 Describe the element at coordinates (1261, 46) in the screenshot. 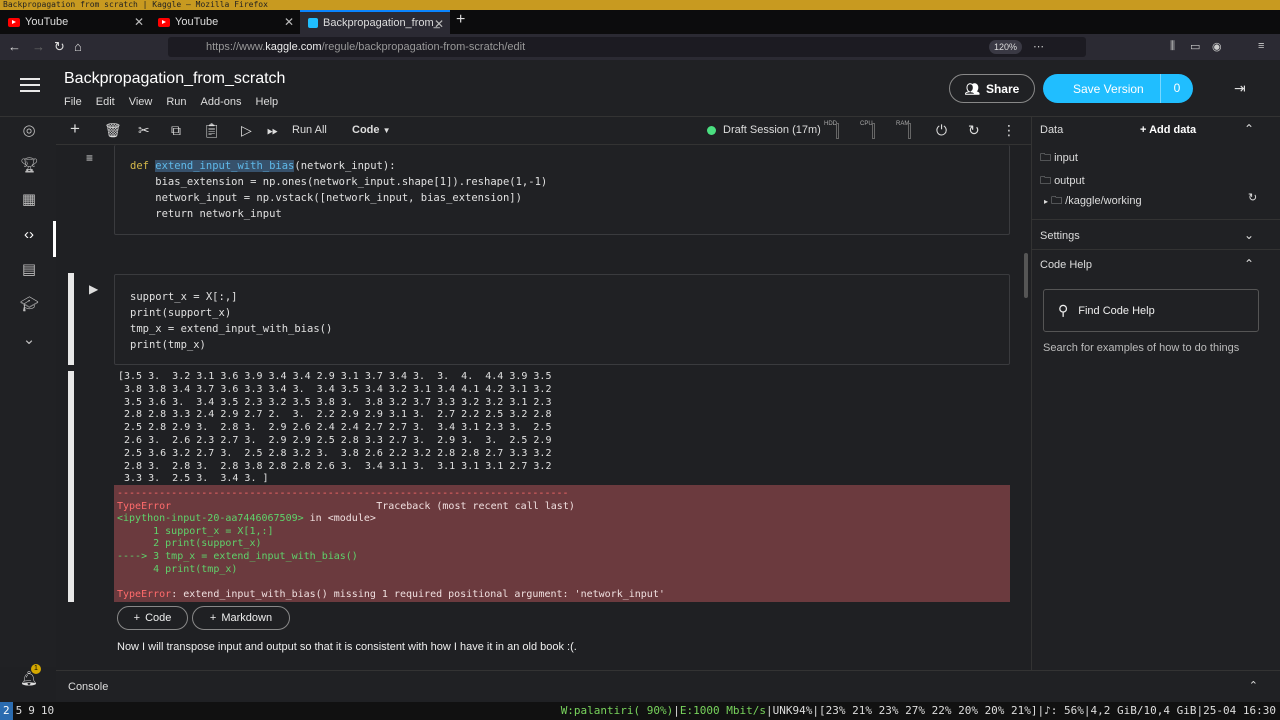

I see `menu-icon: ≡` at that location.